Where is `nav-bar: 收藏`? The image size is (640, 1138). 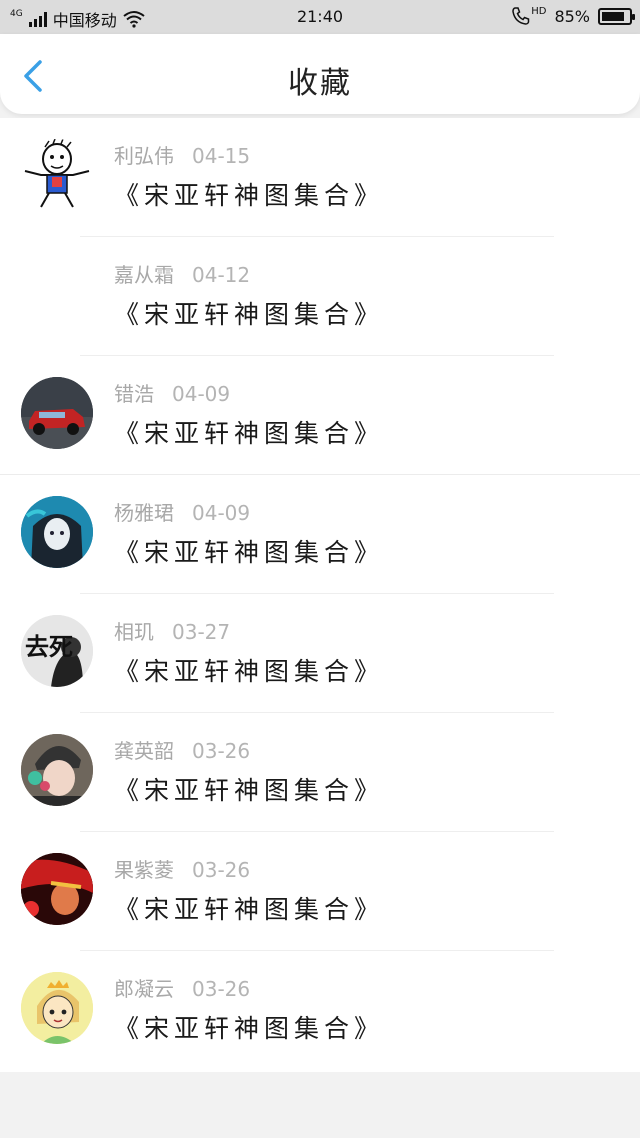
nav-bar: 收藏 is located at coordinates (320, 74).